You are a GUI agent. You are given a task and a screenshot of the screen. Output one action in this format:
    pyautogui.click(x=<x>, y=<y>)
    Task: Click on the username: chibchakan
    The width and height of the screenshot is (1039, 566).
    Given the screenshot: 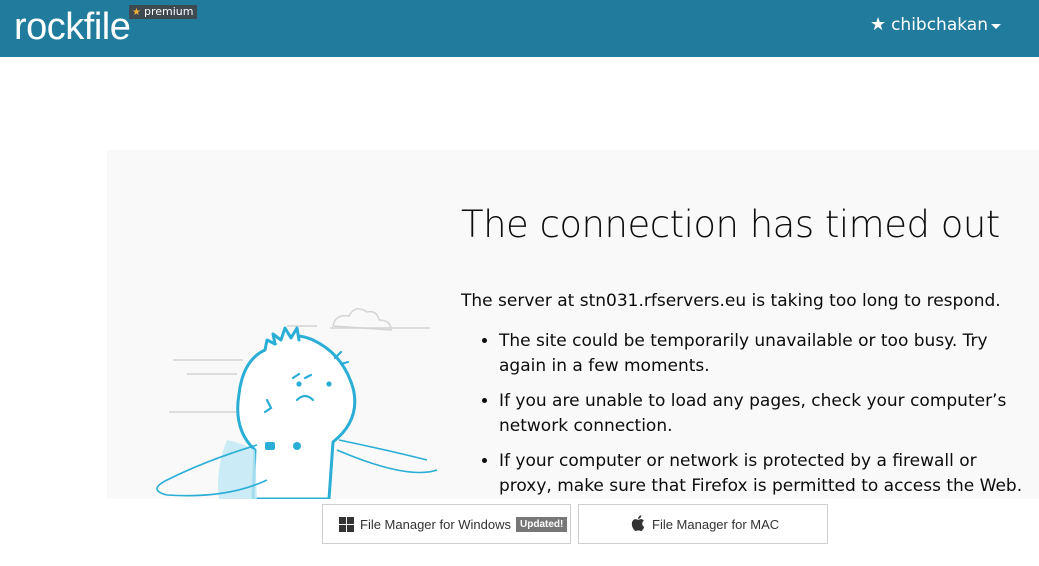 What is the action you would take?
    pyautogui.click(x=939, y=25)
    